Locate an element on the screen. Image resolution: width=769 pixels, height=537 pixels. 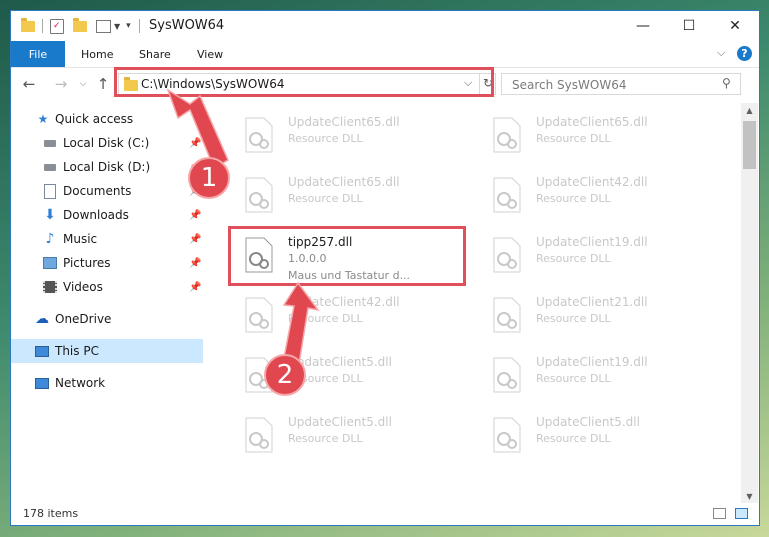
tab-share: Share is located at coordinates (155, 54).